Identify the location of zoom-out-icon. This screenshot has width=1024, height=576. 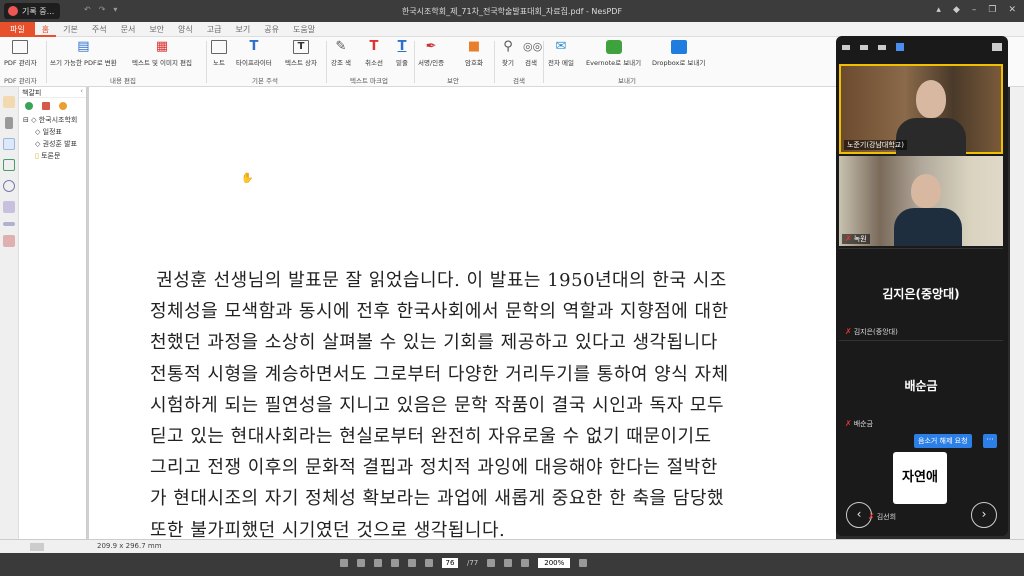
(525, 563).